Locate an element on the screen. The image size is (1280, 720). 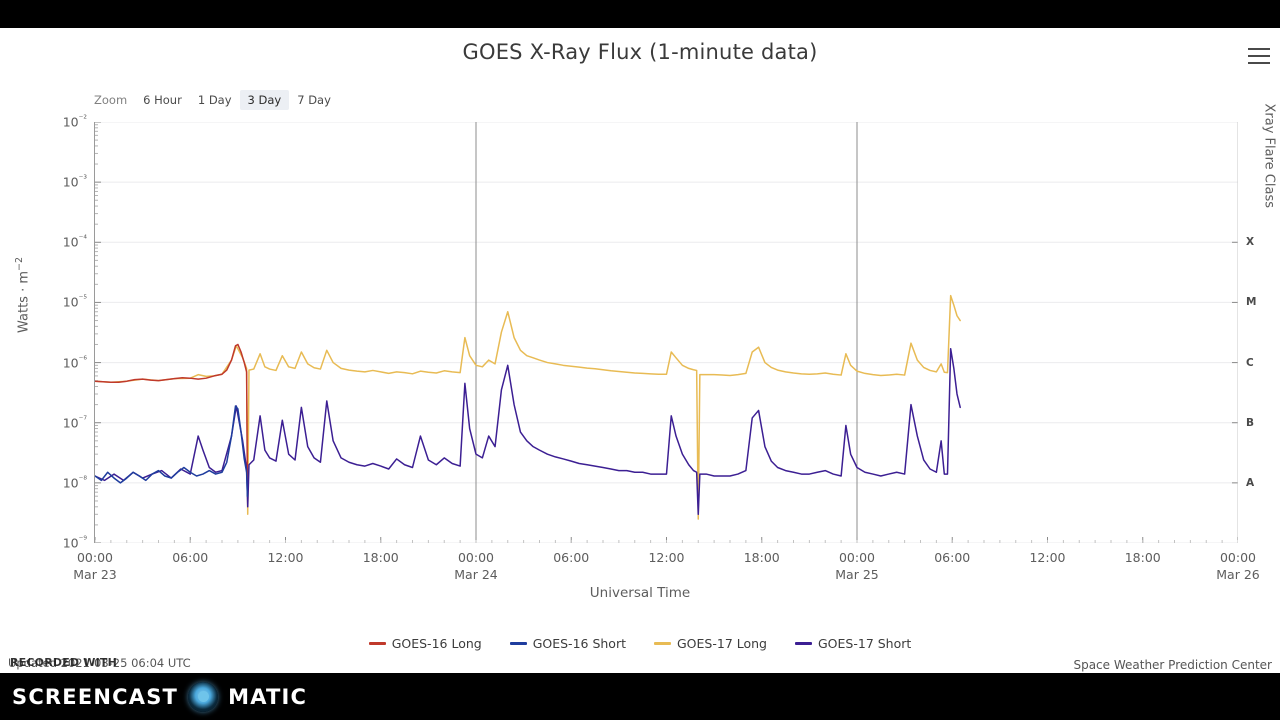
flare-class-tick-X: X is located at coordinates (1250, 242).